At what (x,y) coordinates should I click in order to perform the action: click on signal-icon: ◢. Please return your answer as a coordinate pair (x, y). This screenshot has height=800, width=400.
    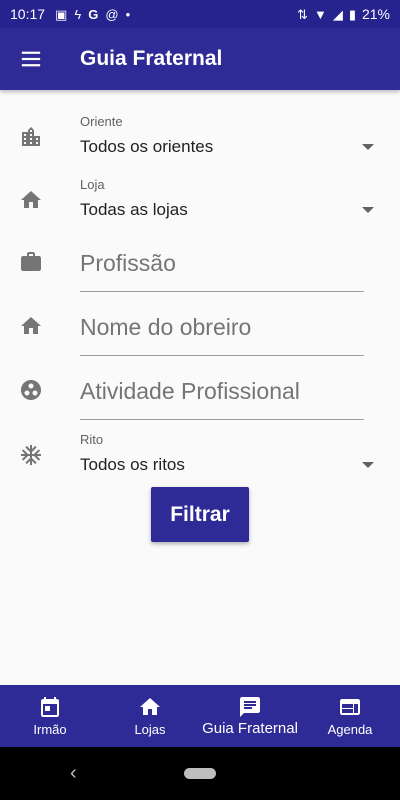
    Looking at the image, I should click on (337, 14).